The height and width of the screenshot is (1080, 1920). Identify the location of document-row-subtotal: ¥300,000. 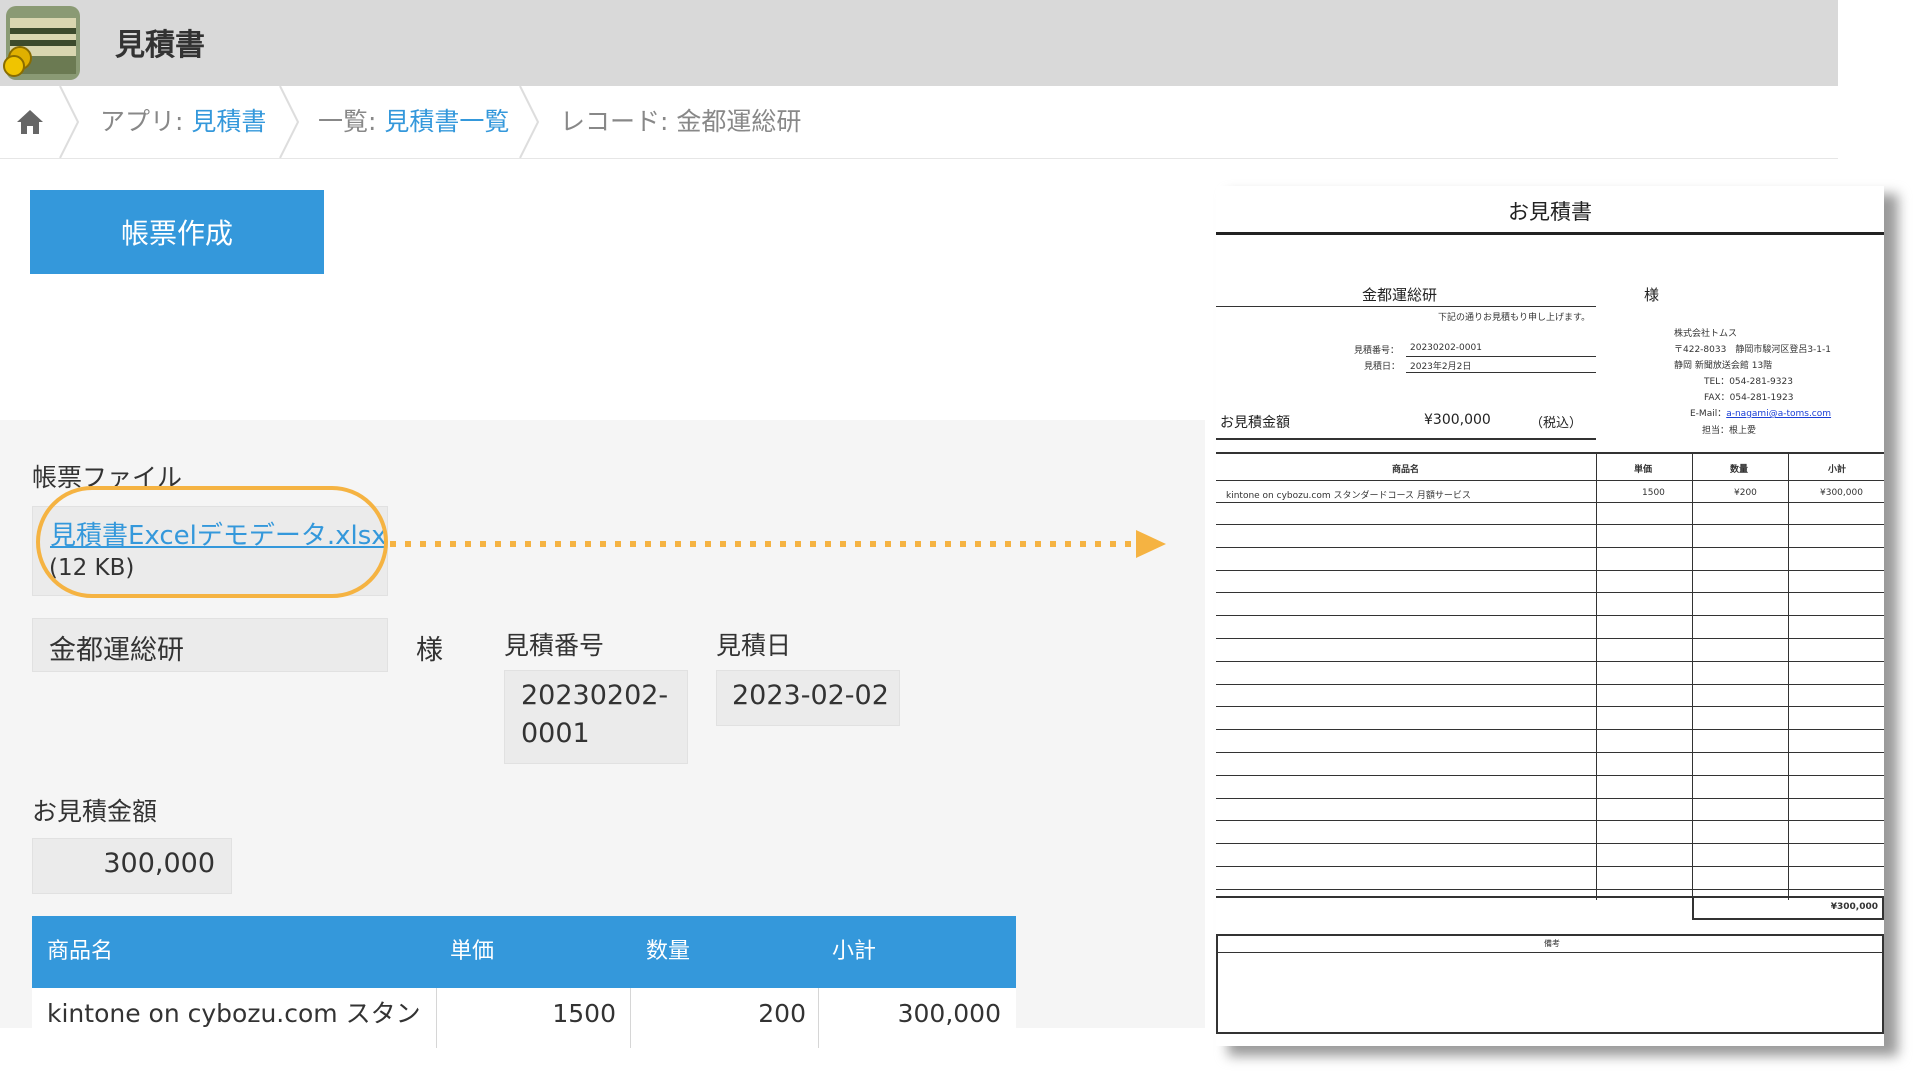
(1841, 493).